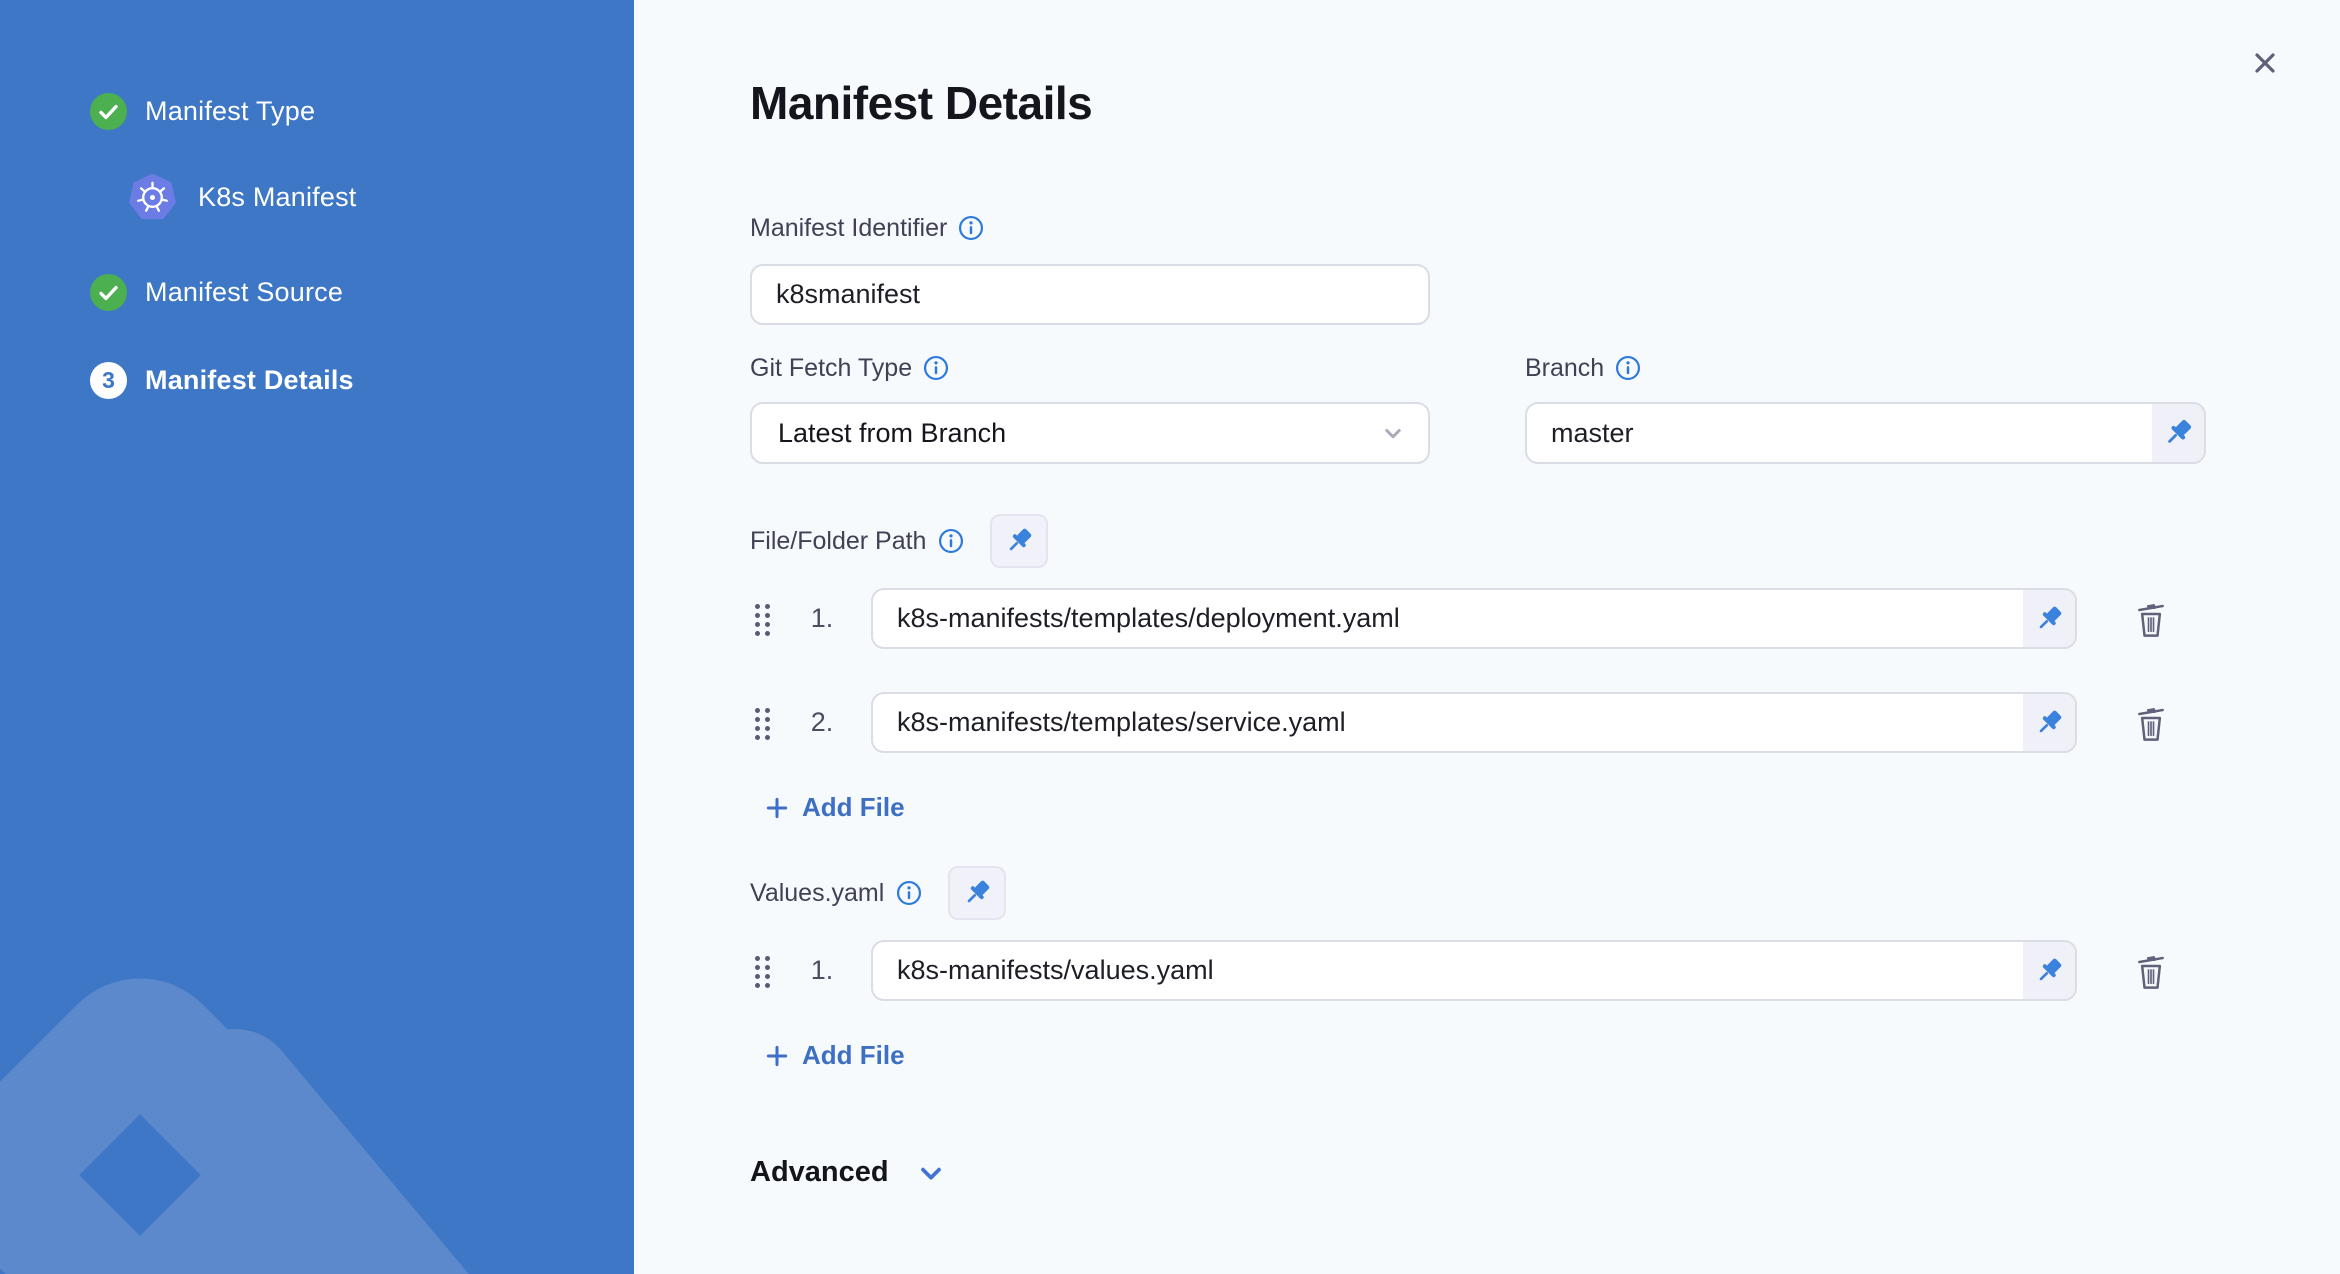  I want to click on step-manifest-type: Manifest Type, so click(362, 111).